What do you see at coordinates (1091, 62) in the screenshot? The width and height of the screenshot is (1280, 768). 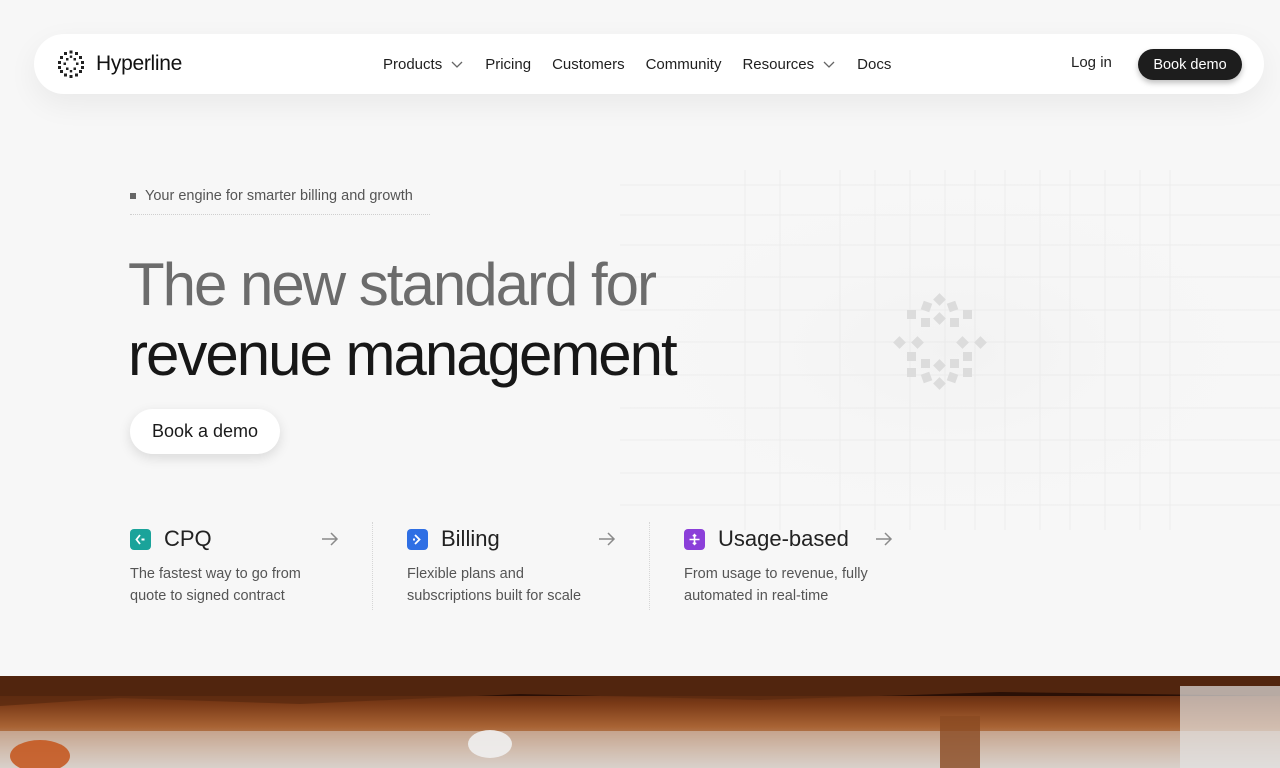 I see `login-link: Log in` at bounding box center [1091, 62].